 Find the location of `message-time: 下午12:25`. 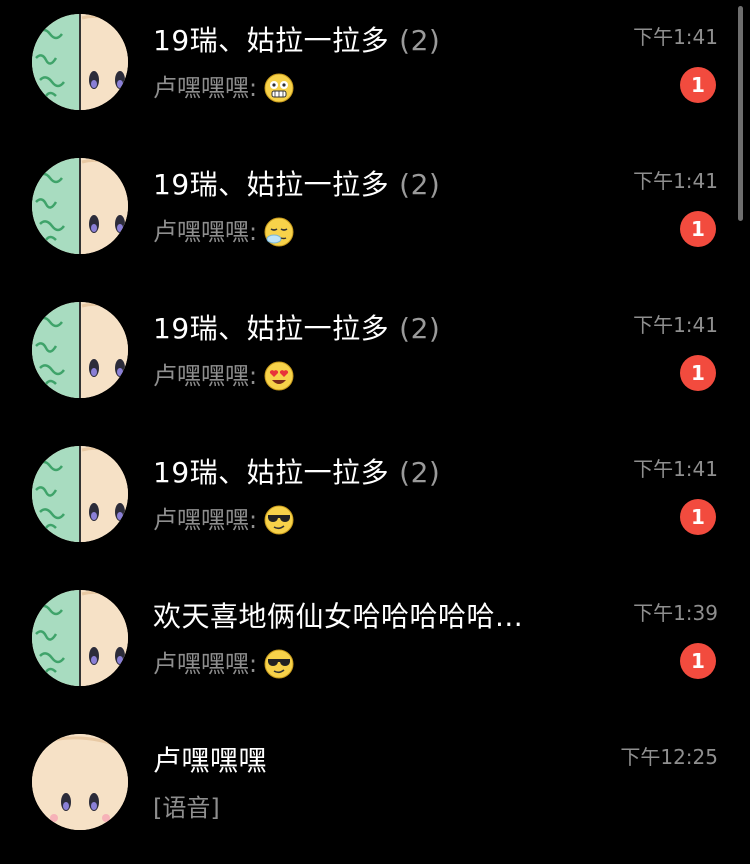

message-time: 下午12:25 is located at coordinates (669, 757).